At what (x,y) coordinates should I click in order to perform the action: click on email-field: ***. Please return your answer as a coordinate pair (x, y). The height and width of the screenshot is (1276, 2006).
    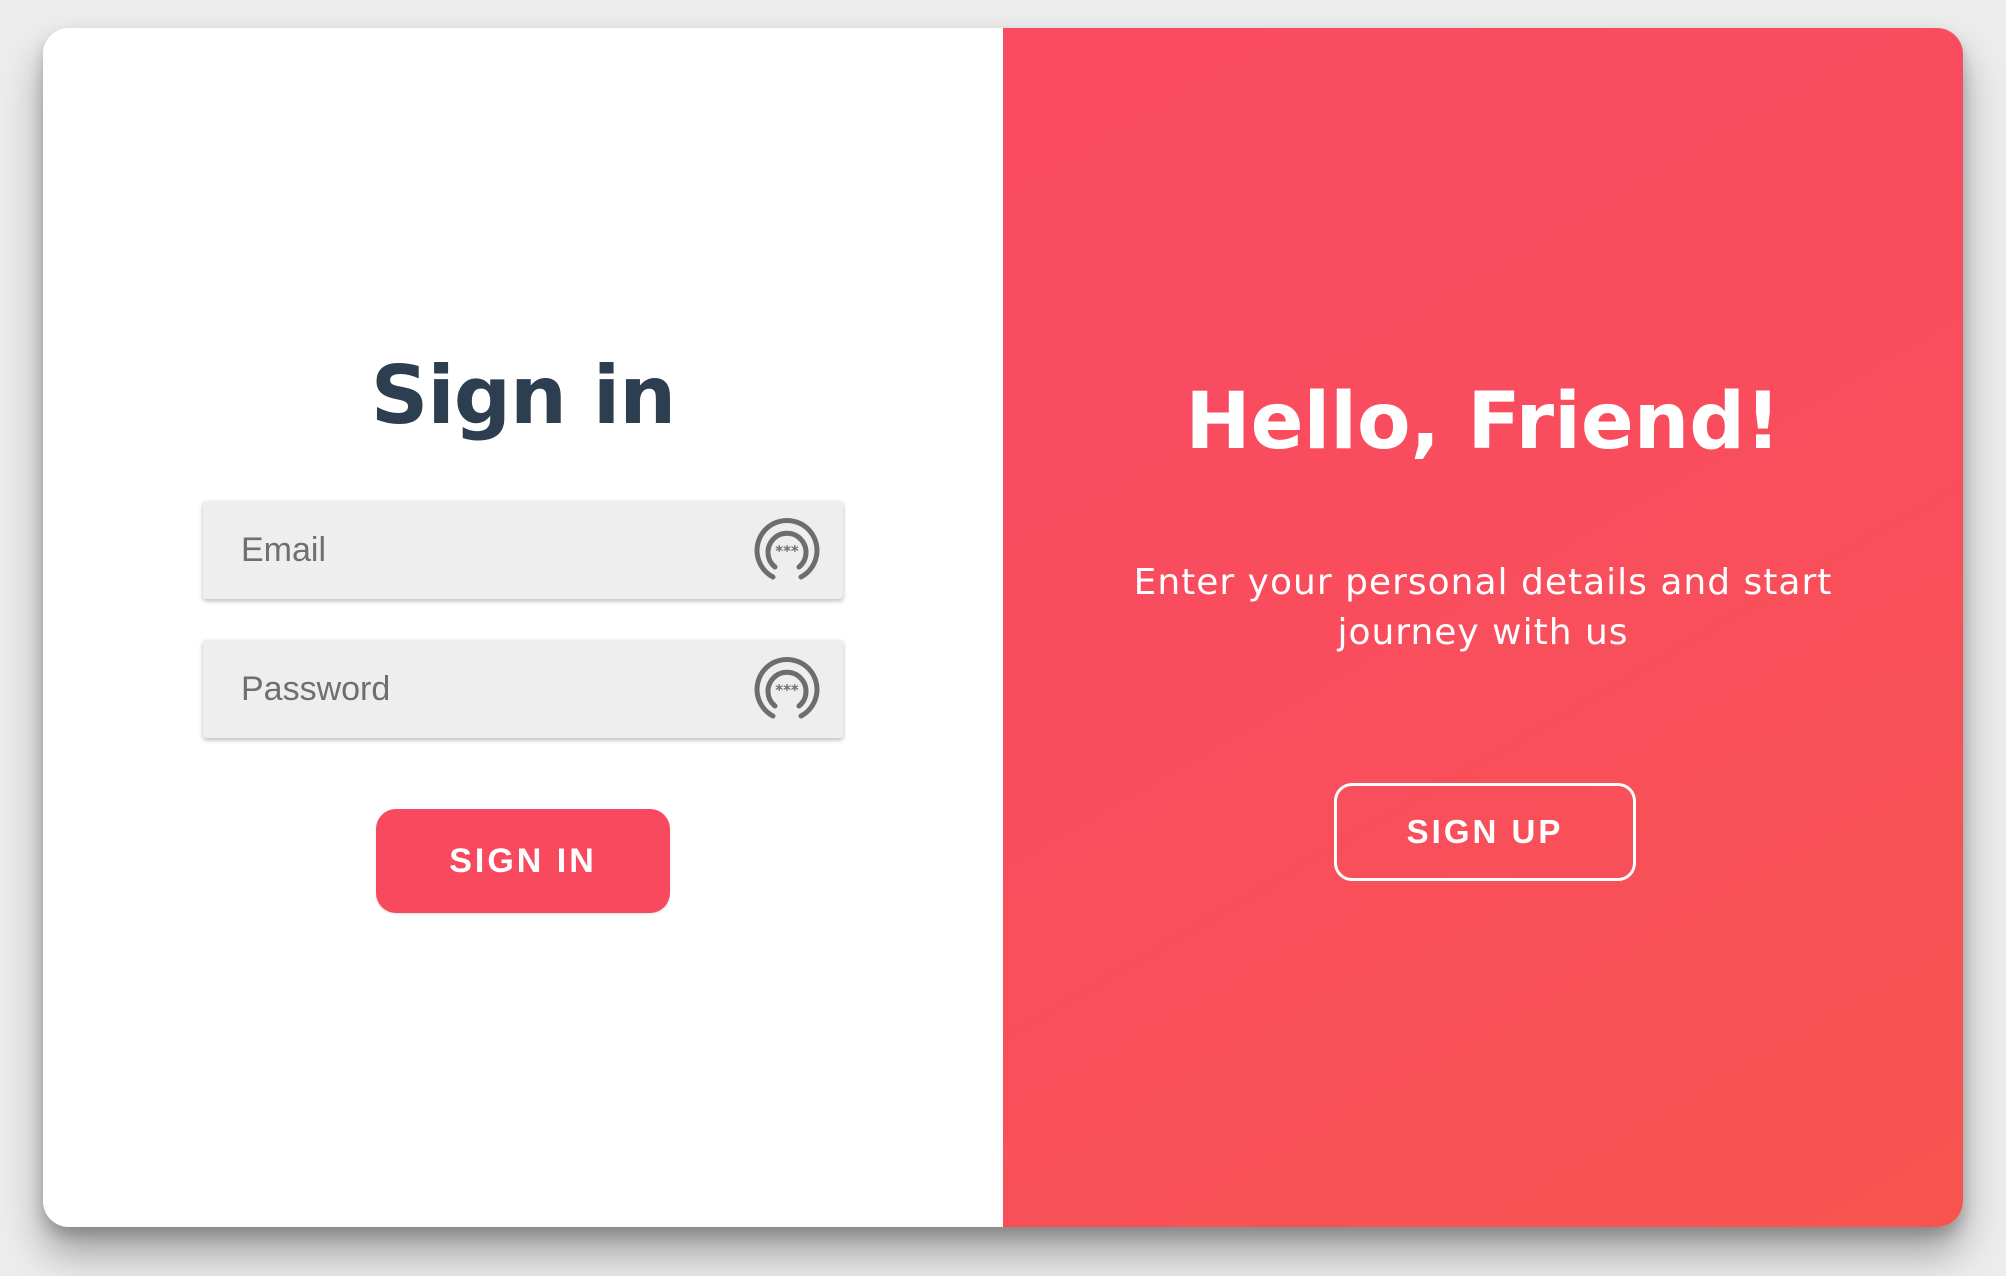
    Looking at the image, I should click on (523, 550).